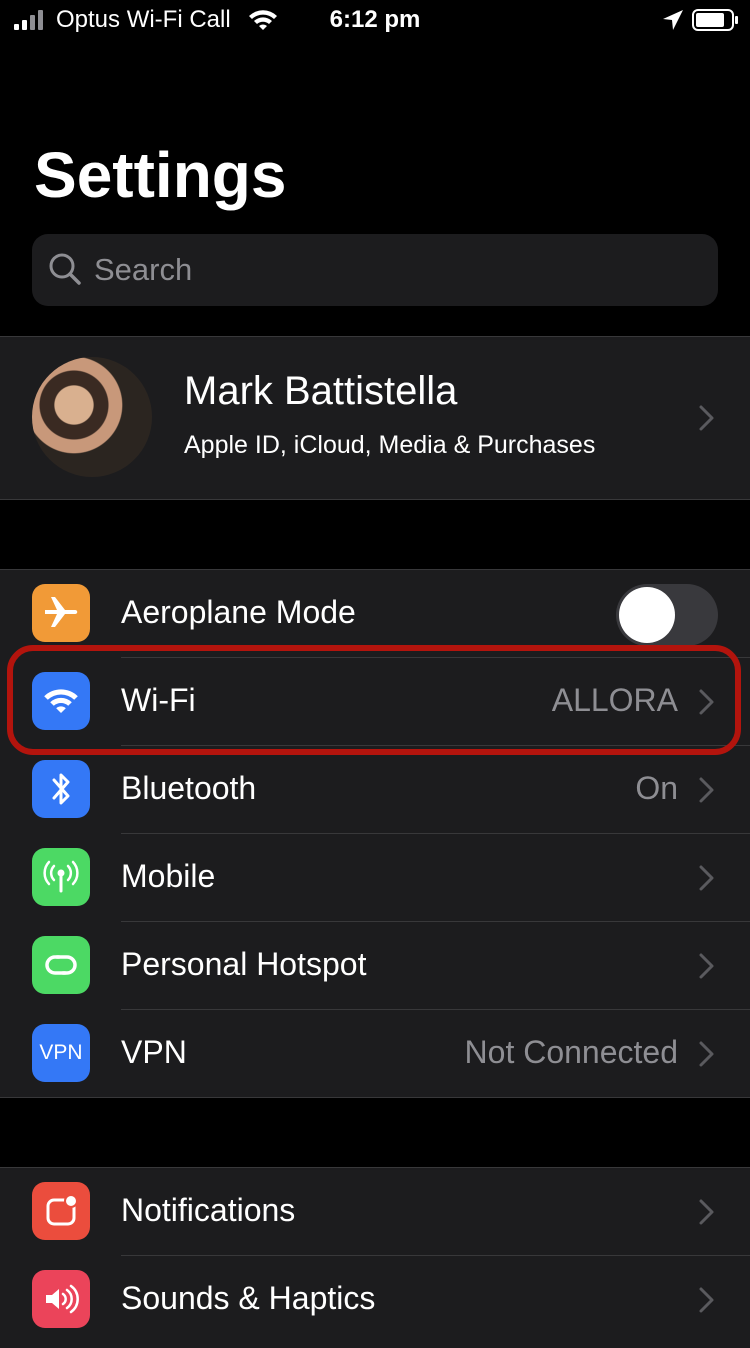 The width and height of the screenshot is (750, 1348). What do you see at coordinates (715, 20) in the screenshot?
I see `battery-icon` at bounding box center [715, 20].